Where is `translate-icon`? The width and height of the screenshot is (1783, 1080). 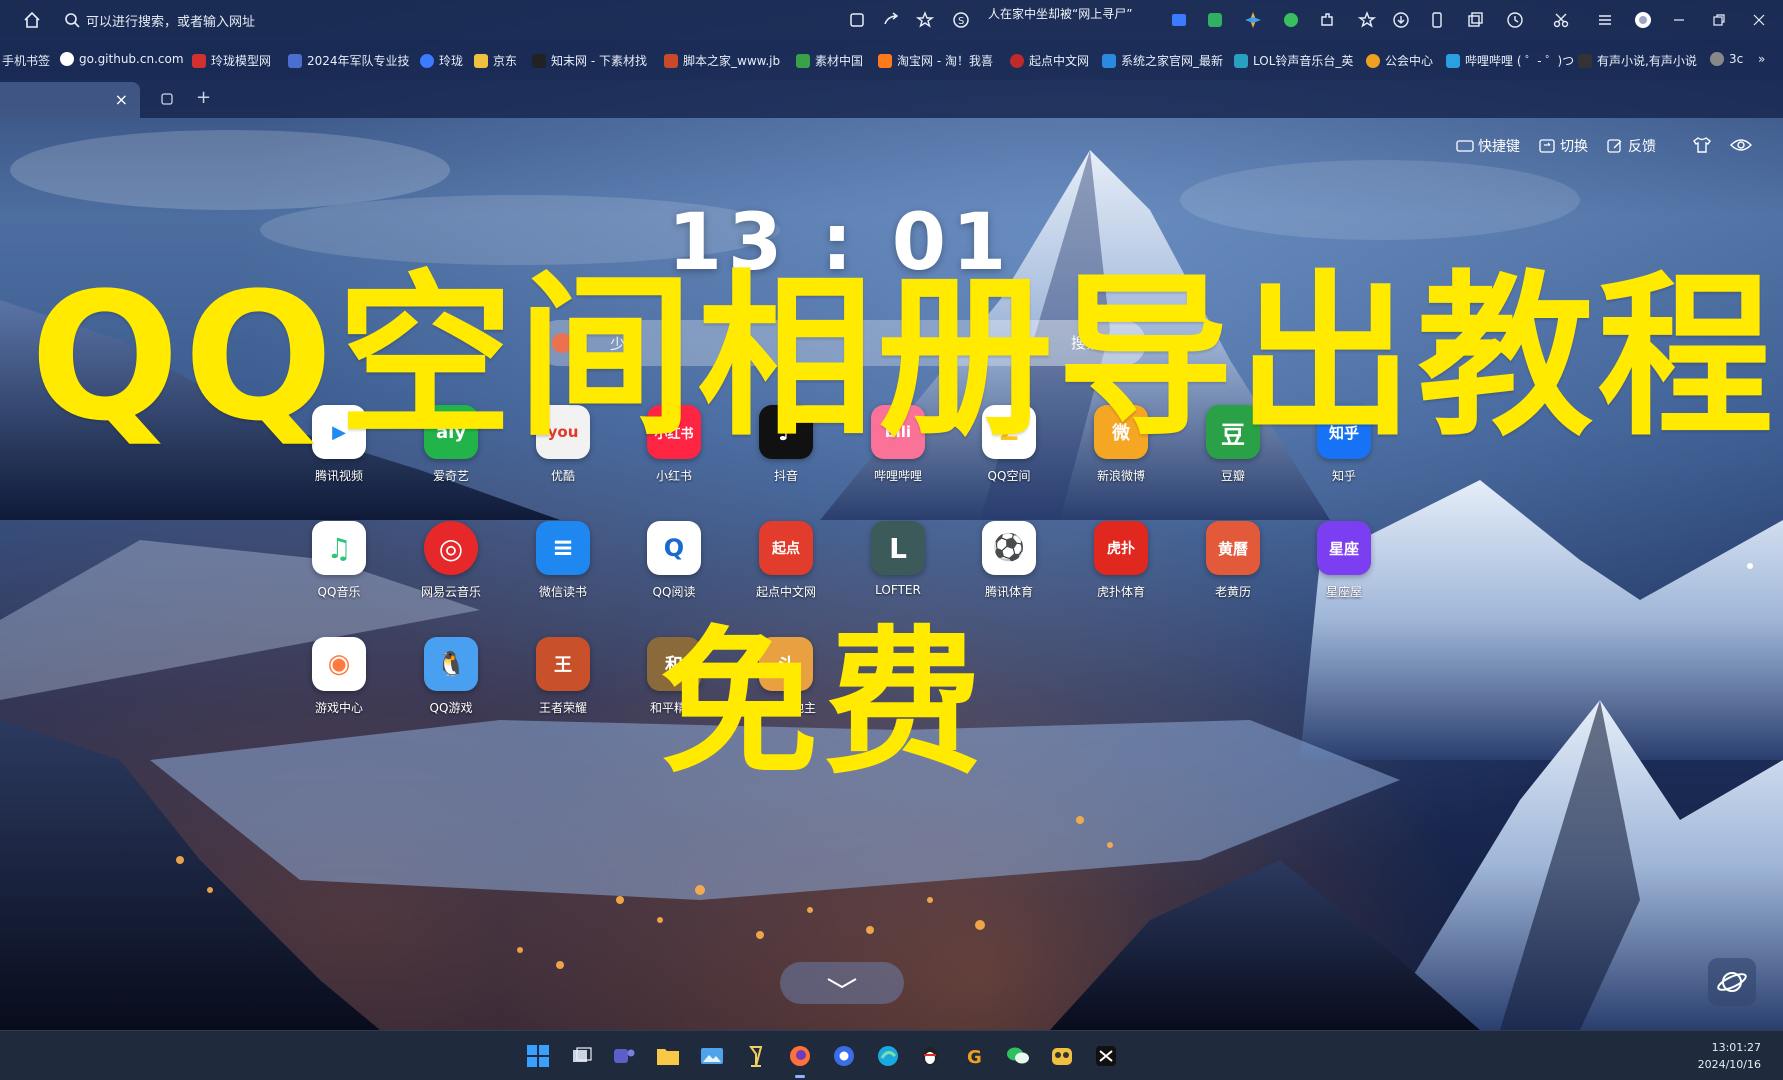 translate-icon is located at coordinates (1179, 20).